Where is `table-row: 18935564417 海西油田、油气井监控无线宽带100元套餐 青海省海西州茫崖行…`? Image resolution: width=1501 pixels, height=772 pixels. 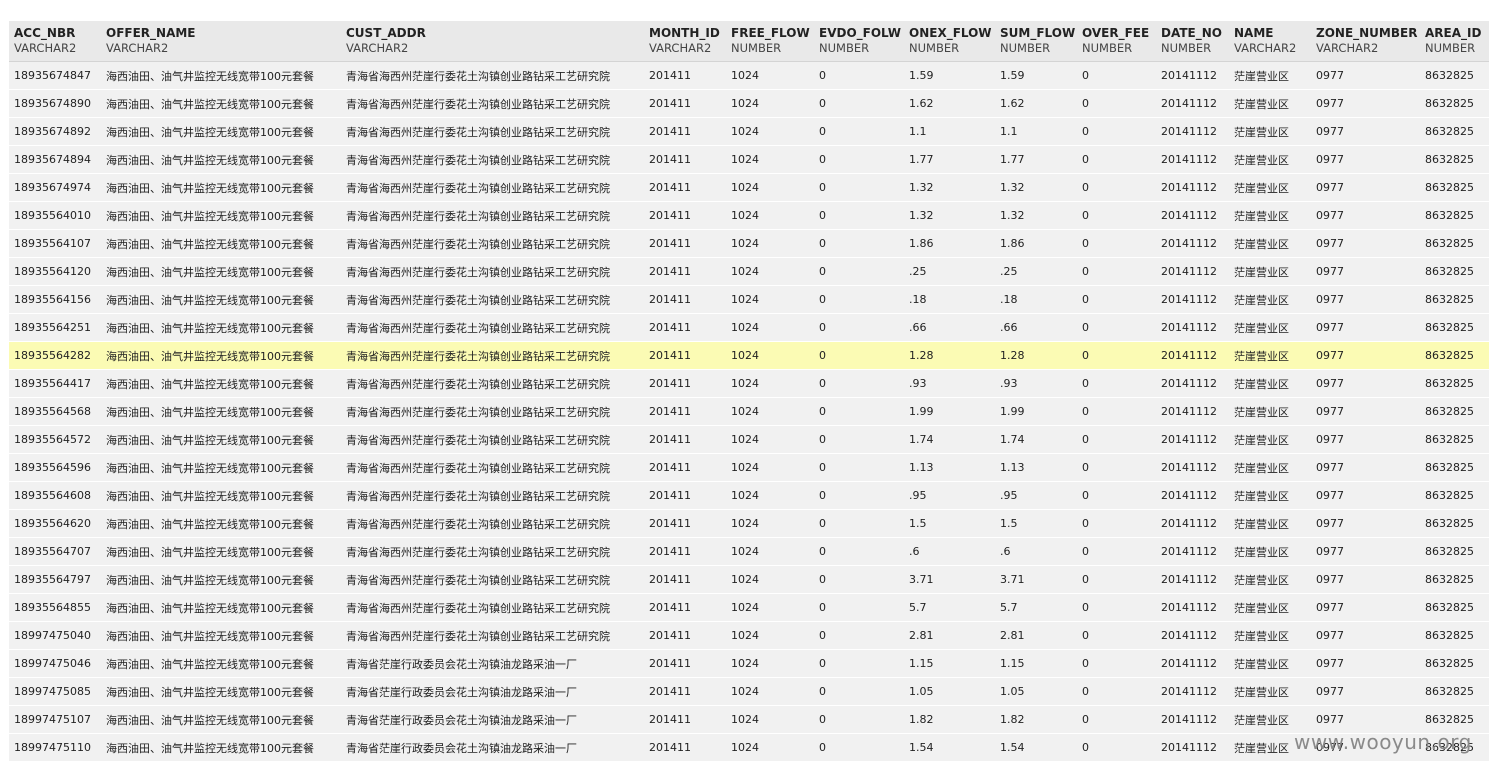 table-row: 18935564417 海西油田、油气井监控无线宽带100元套餐 青海省海西州茫崖行… is located at coordinates (749, 383).